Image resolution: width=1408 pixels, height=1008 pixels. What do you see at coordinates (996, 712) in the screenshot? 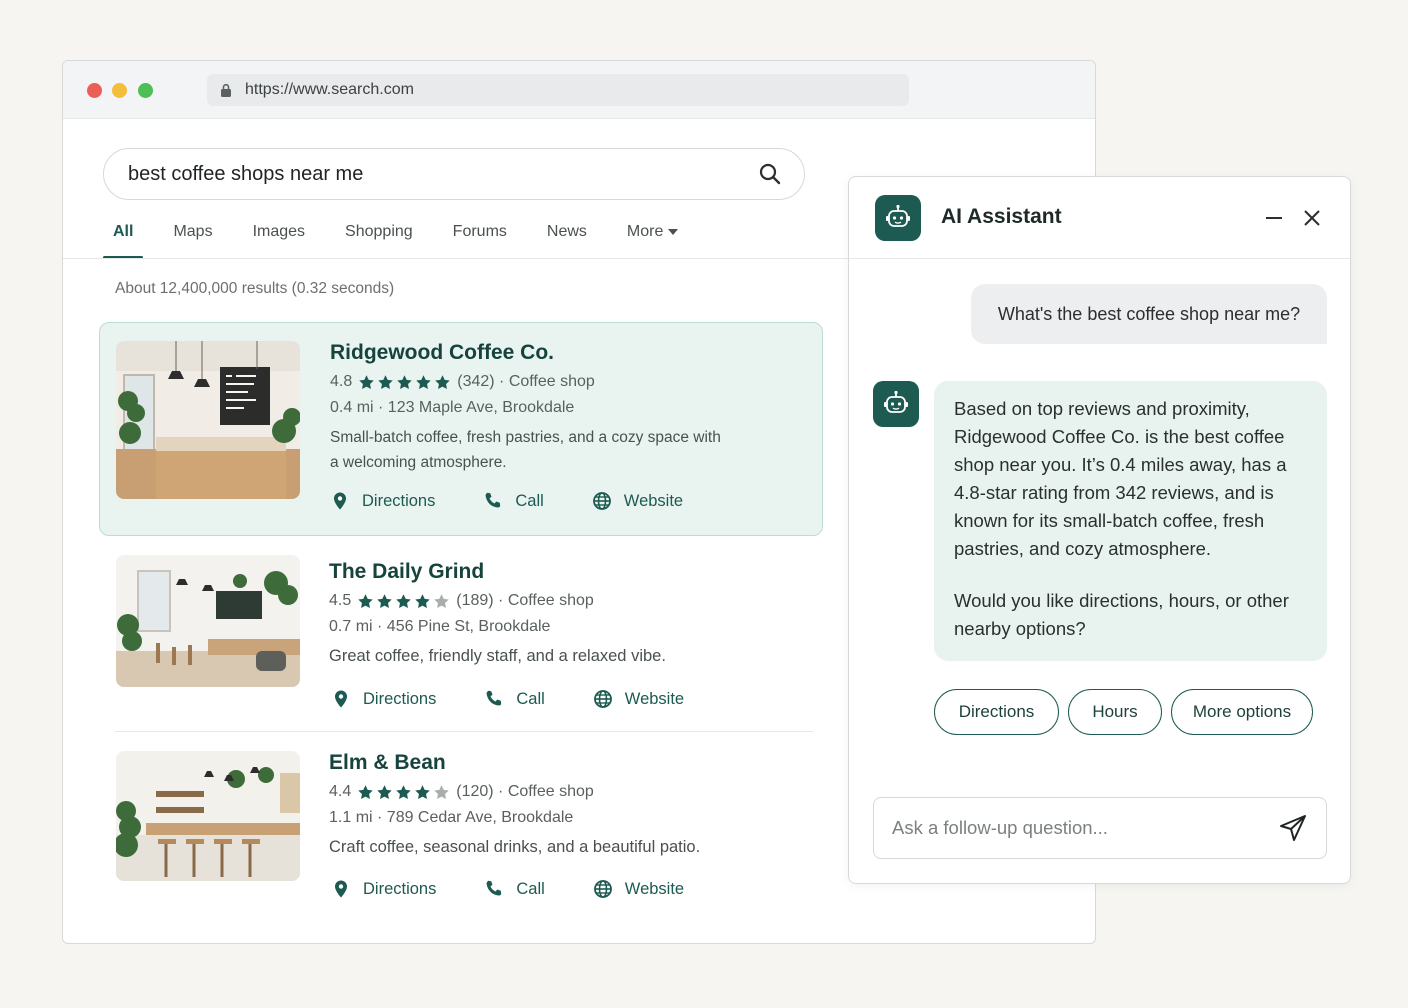
I see `chip-directions: Directions` at bounding box center [996, 712].